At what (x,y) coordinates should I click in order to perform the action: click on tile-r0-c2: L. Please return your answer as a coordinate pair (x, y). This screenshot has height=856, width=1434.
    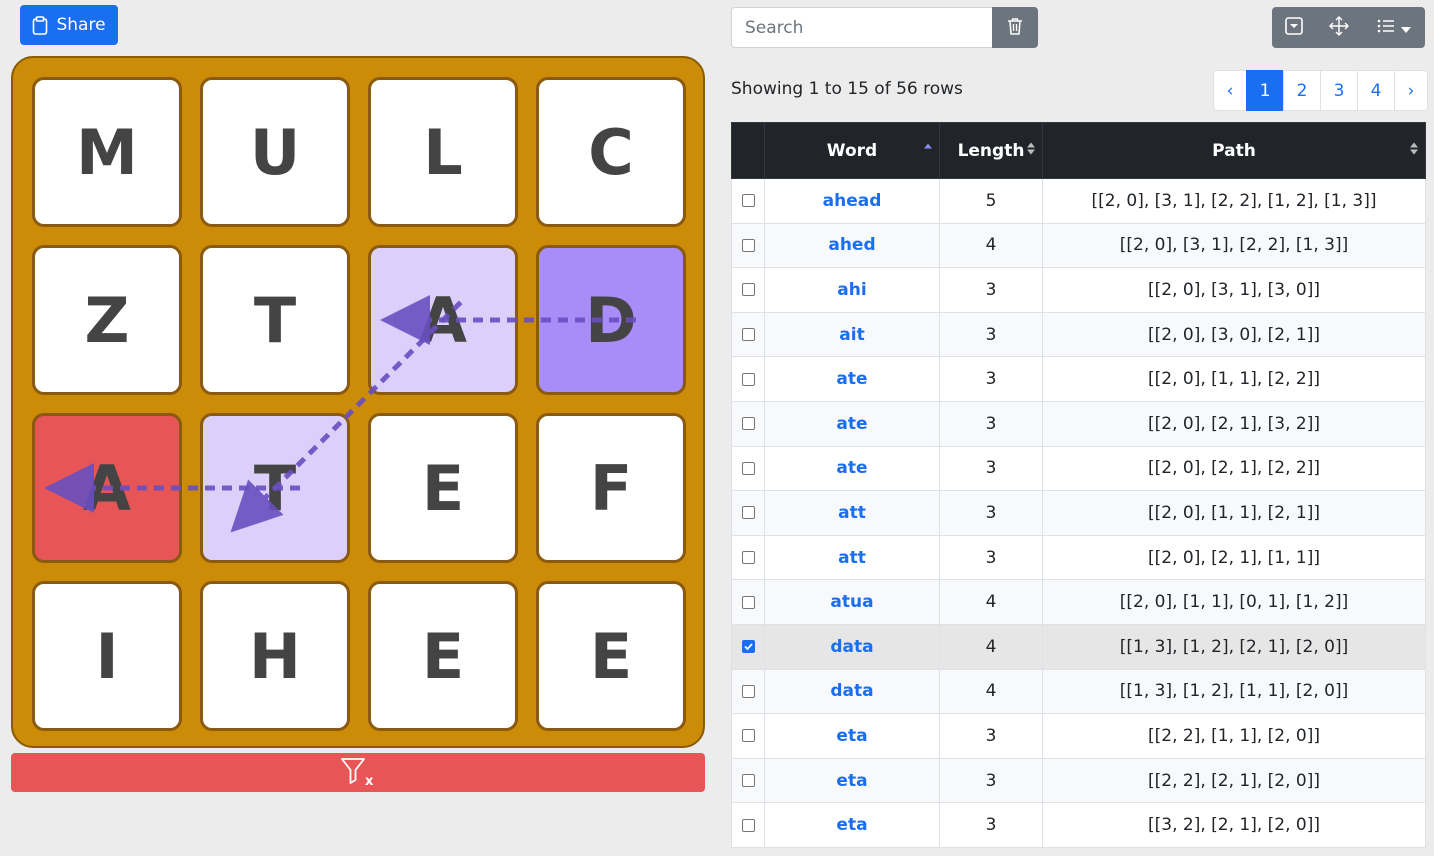
    Looking at the image, I should click on (443, 152).